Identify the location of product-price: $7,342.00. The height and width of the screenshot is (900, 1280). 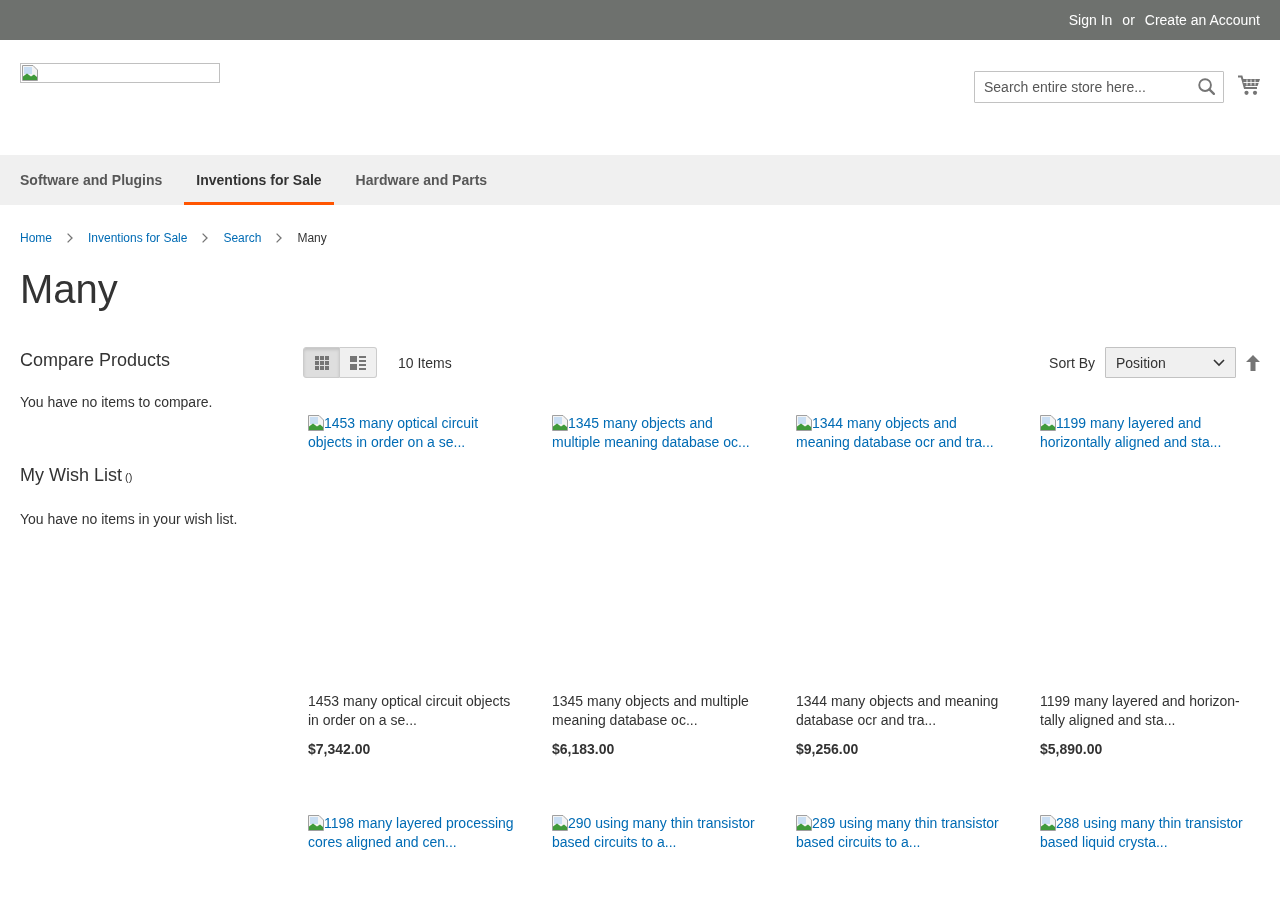
(339, 749).